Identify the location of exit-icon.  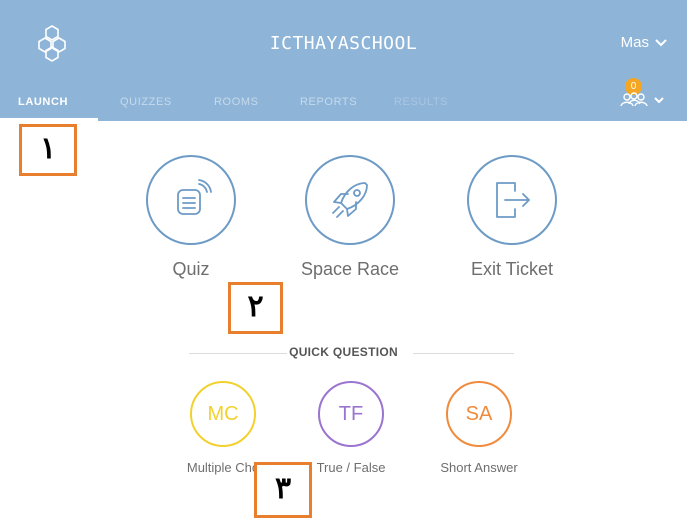
(513, 200).